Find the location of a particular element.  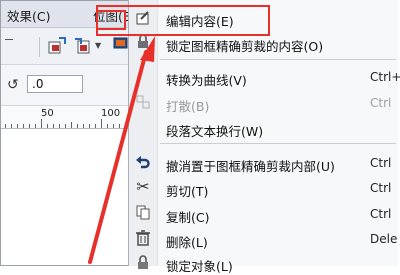

property-bar: ↺ .0 is located at coordinates (65, 85).